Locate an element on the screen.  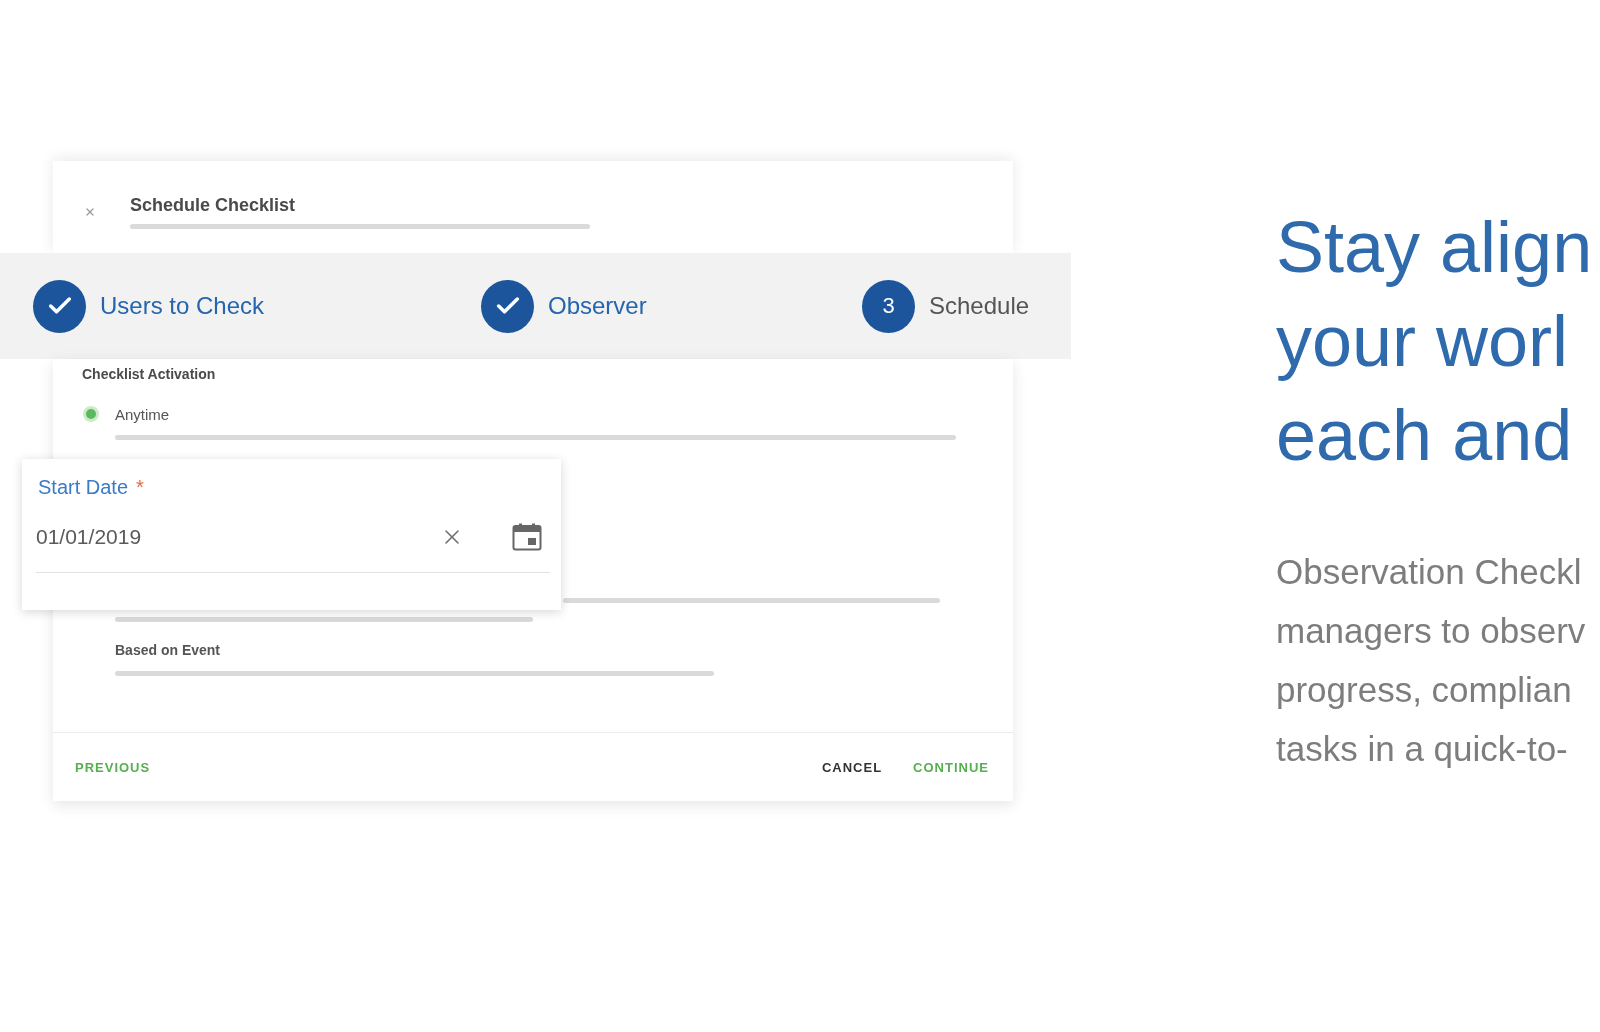
option-label: Based on Event is located at coordinates (168, 650).